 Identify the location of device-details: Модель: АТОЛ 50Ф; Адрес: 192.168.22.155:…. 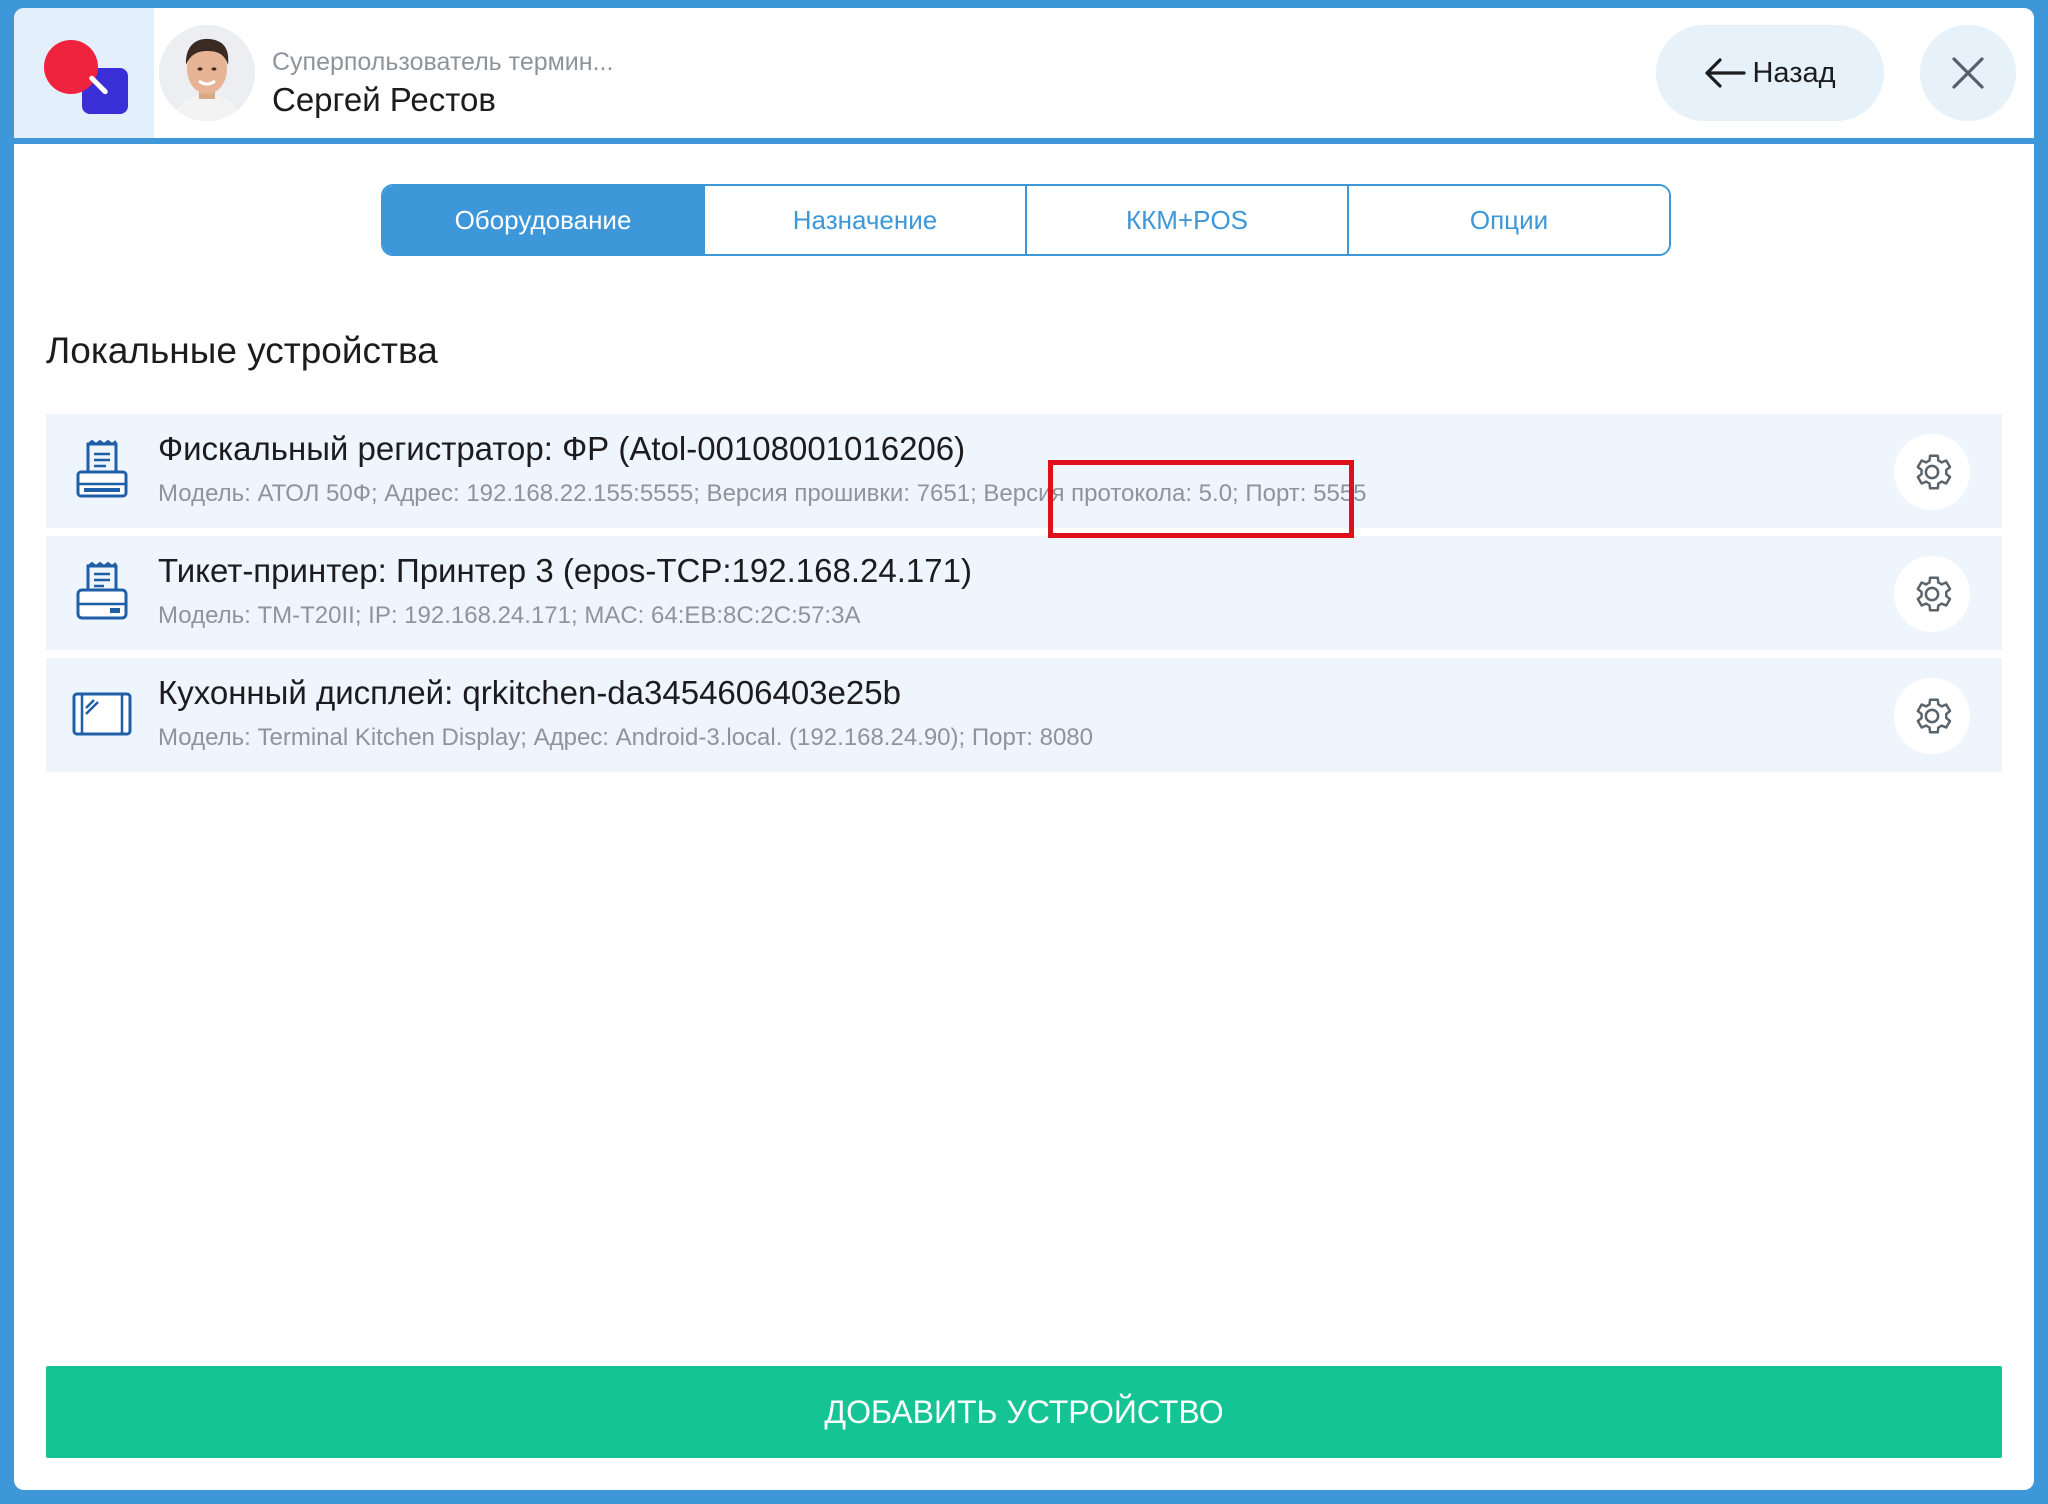
(762, 493).